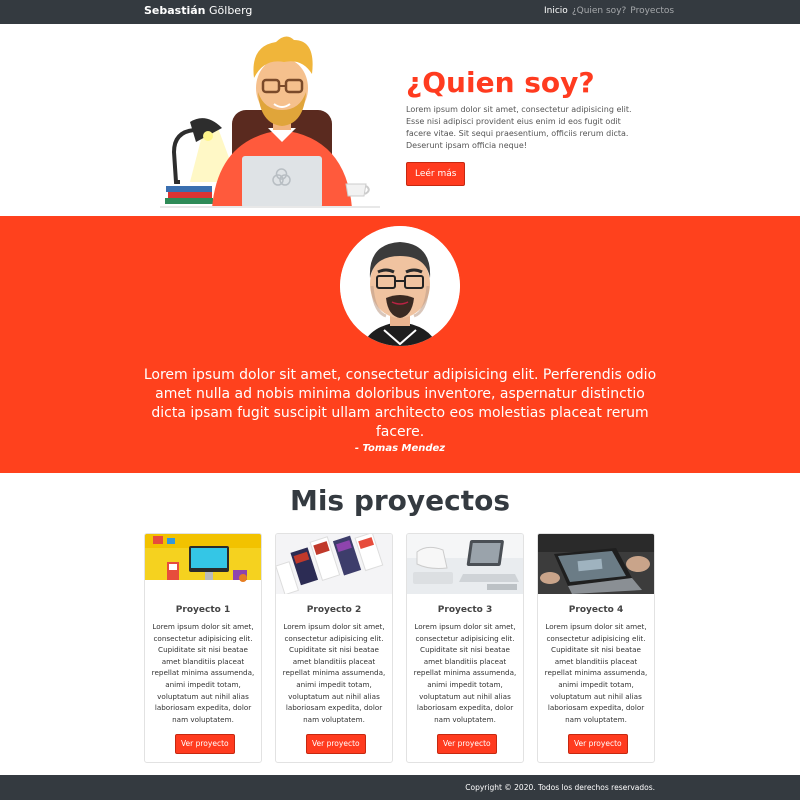 The width and height of the screenshot is (800, 800). I want to click on developer-illustration, so click(270, 122).